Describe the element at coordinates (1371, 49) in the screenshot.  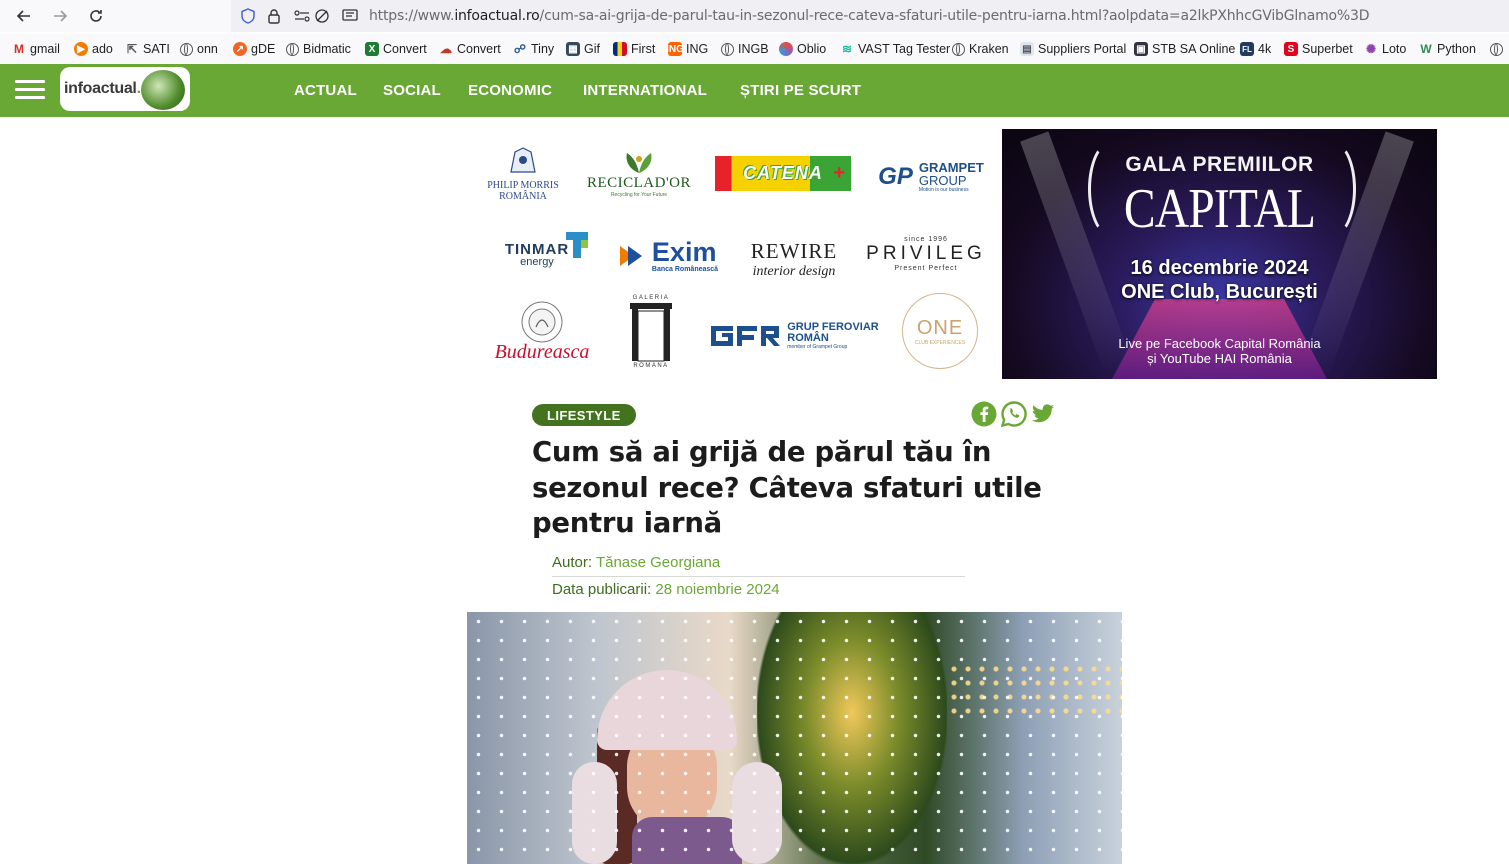
I see `loto-icon: ✺` at that location.